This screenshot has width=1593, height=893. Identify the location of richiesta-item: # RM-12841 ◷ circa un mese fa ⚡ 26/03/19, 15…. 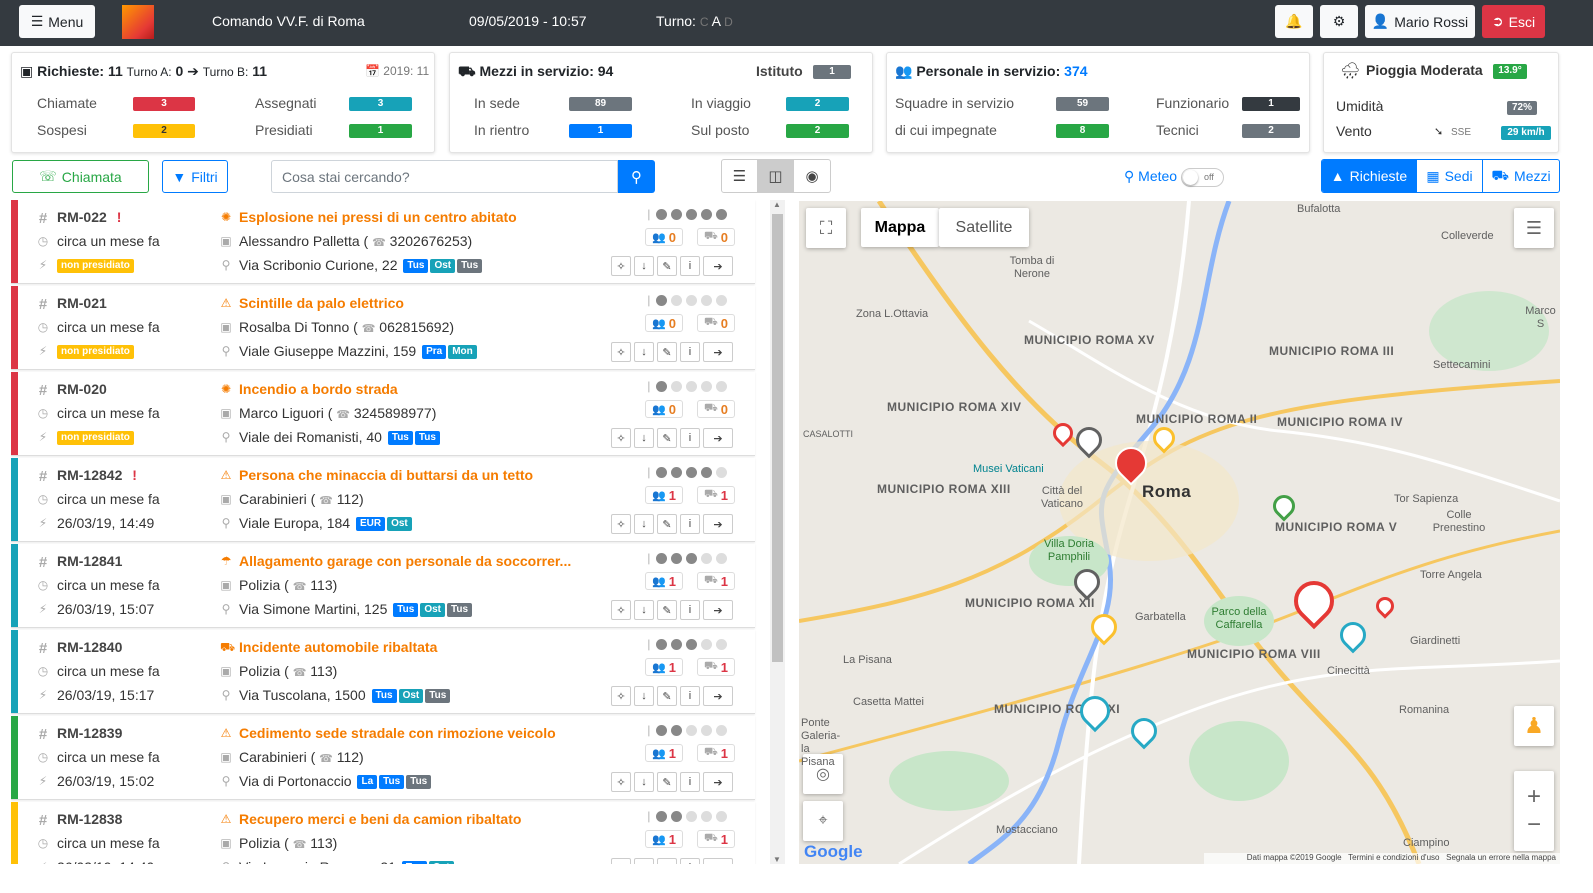
(383, 586).